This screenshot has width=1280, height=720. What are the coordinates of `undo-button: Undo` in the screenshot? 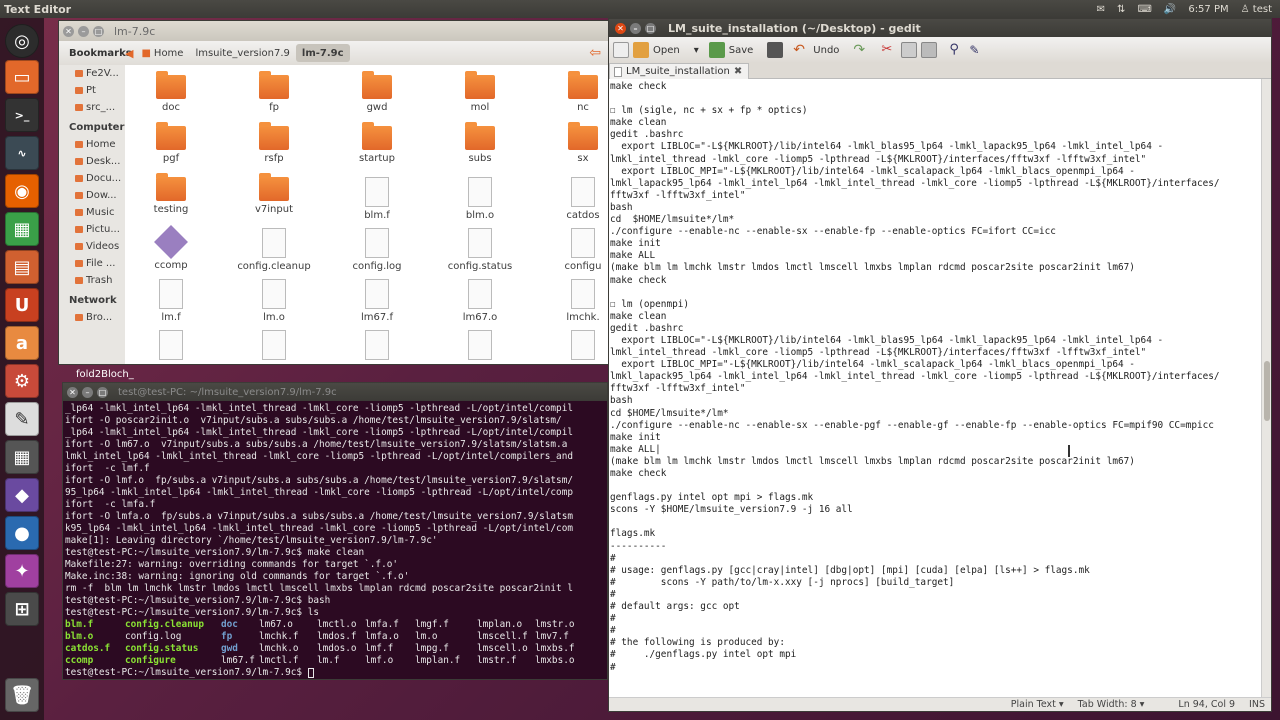 It's located at (826, 50).